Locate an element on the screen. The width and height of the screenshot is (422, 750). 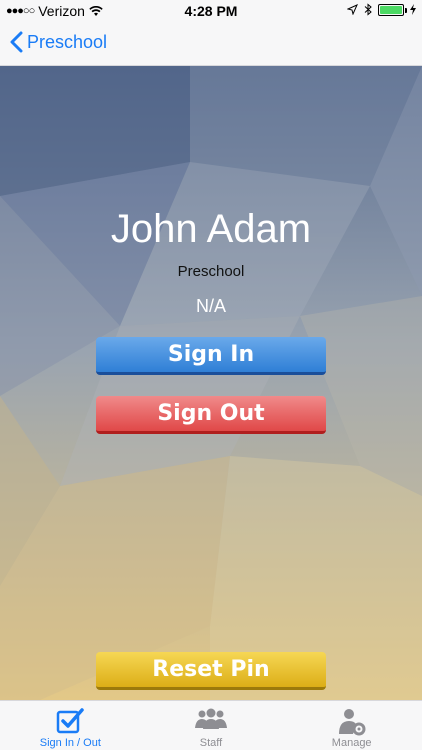
status-bar: ●●●○○ Verizon 4:28 PM is located at coordinates (211, 11).